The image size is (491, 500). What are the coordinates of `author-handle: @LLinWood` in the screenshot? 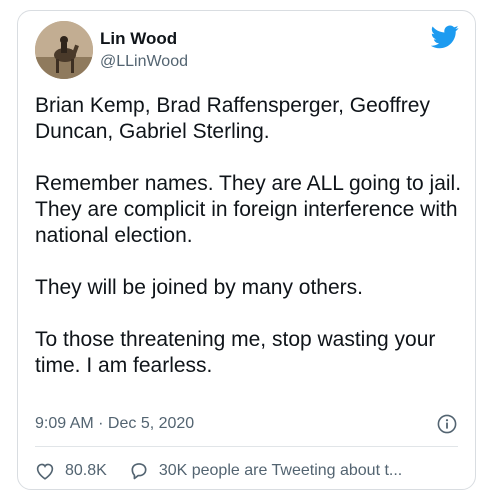 It's located at (144, 62).